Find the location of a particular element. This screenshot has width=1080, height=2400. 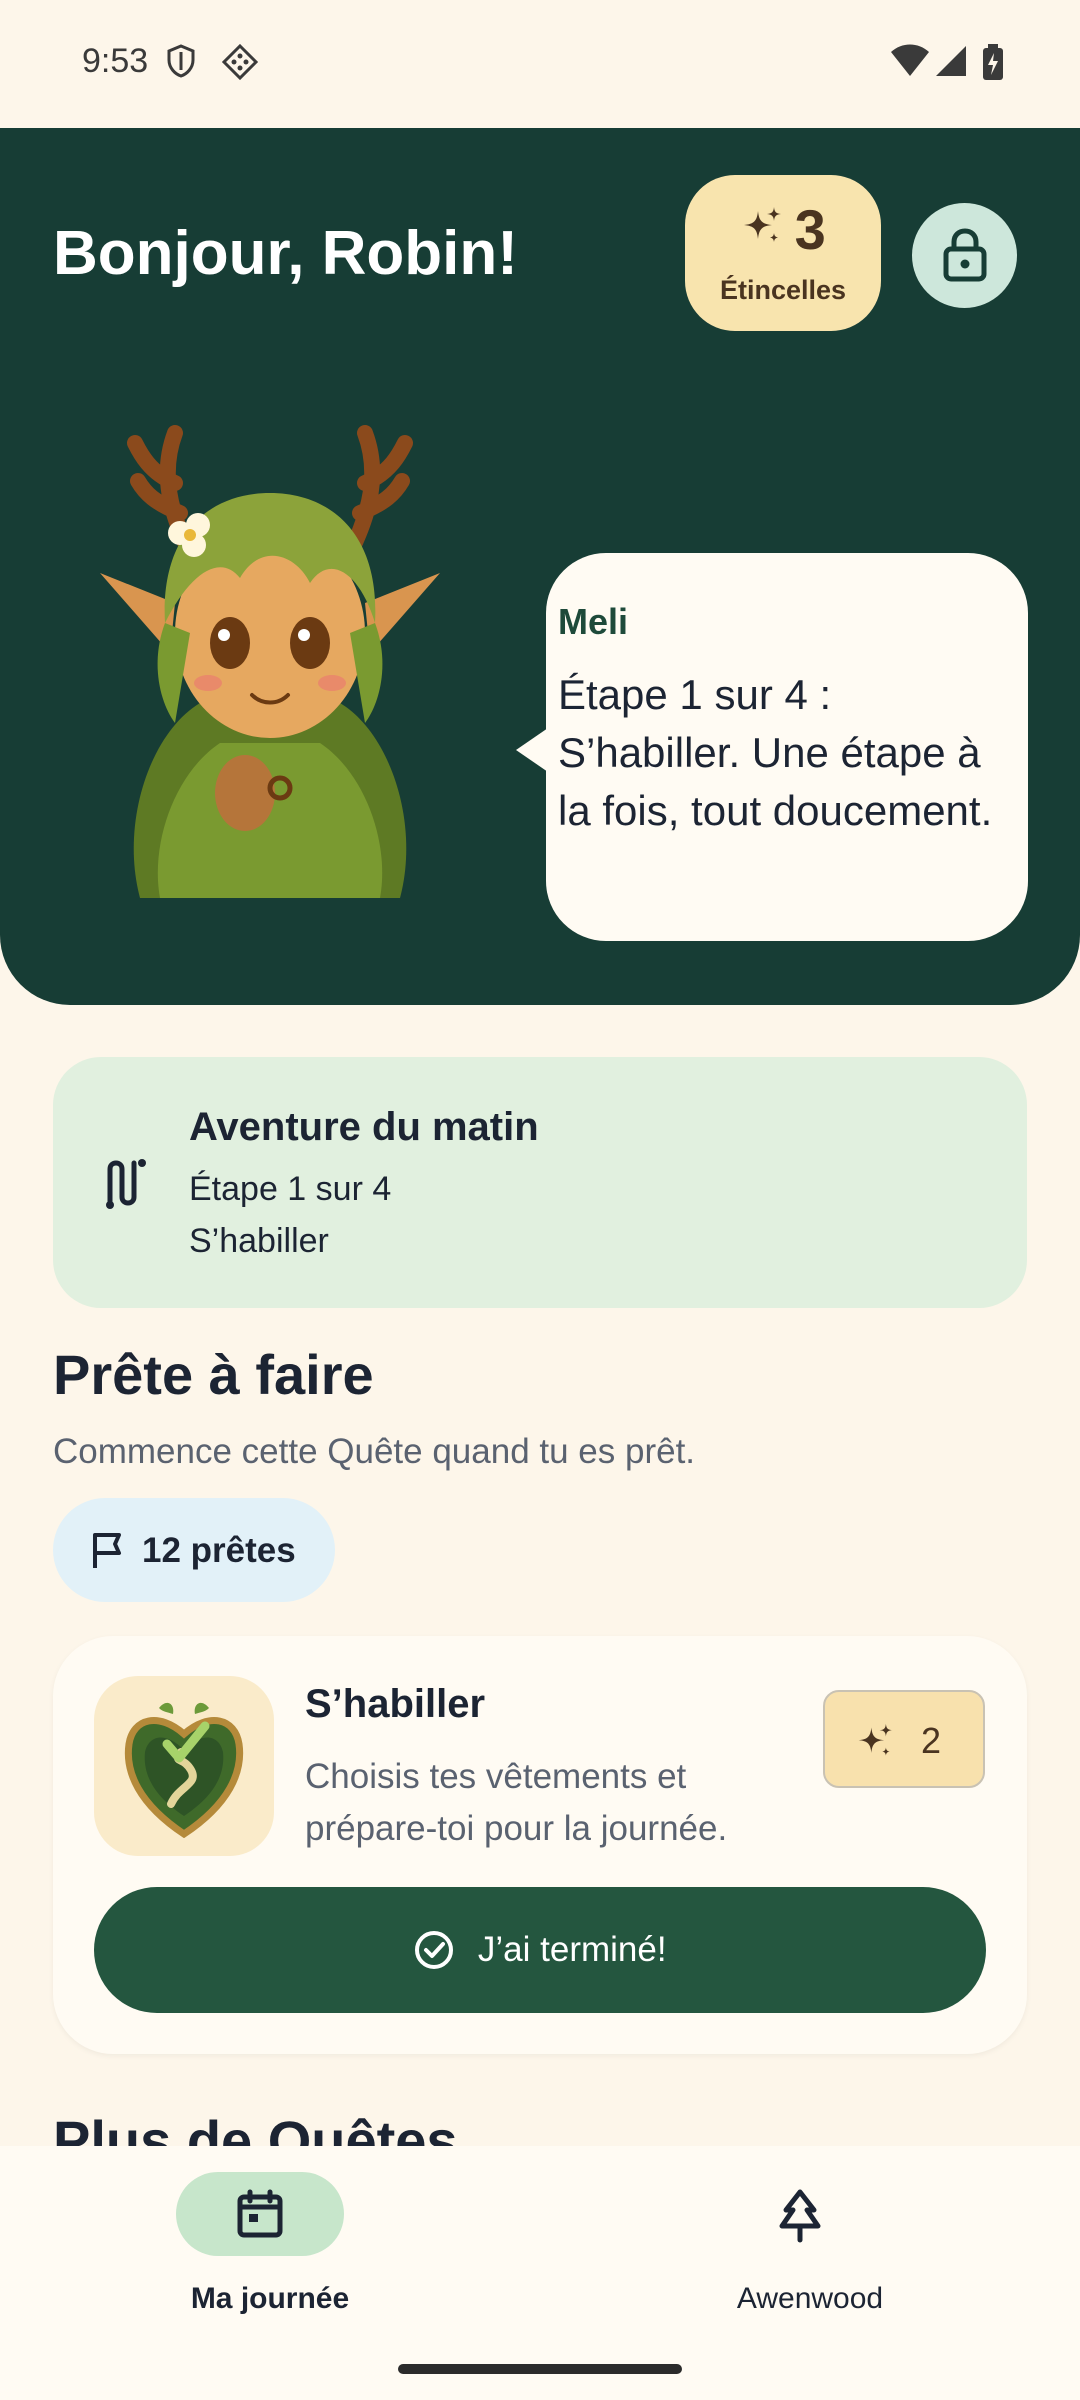

mascot-illustration is located at coordinates (270, 653).